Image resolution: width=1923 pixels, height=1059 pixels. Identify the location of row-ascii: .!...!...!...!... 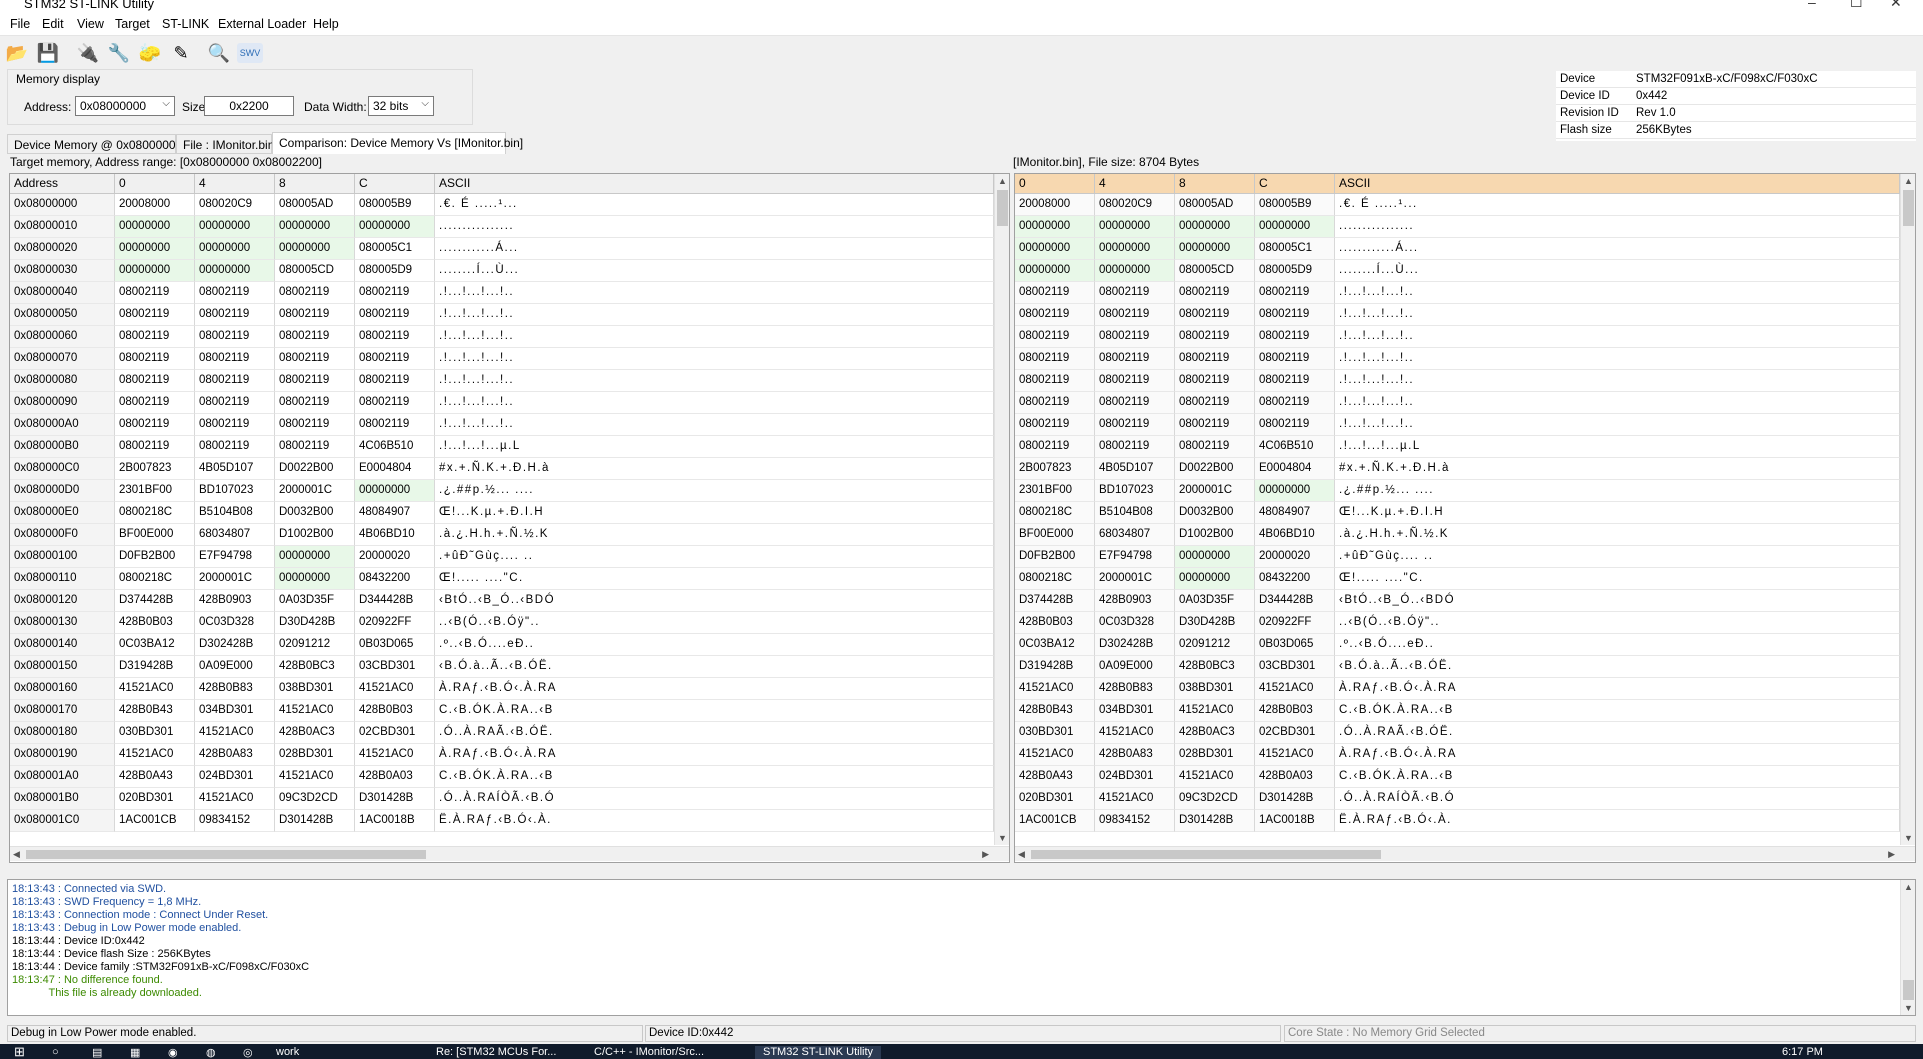
(1617, 337).